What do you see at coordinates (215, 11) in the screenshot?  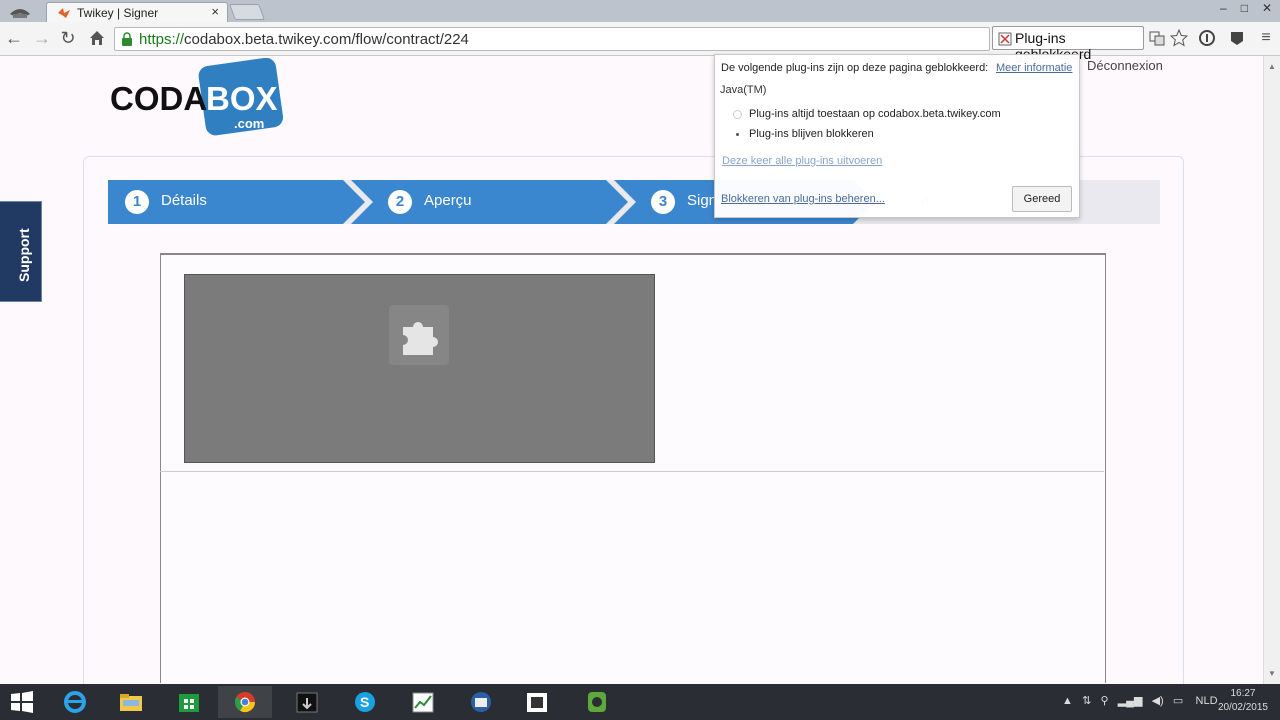 I see `tab-close-icon: ×` at bounding box center [215, 11].